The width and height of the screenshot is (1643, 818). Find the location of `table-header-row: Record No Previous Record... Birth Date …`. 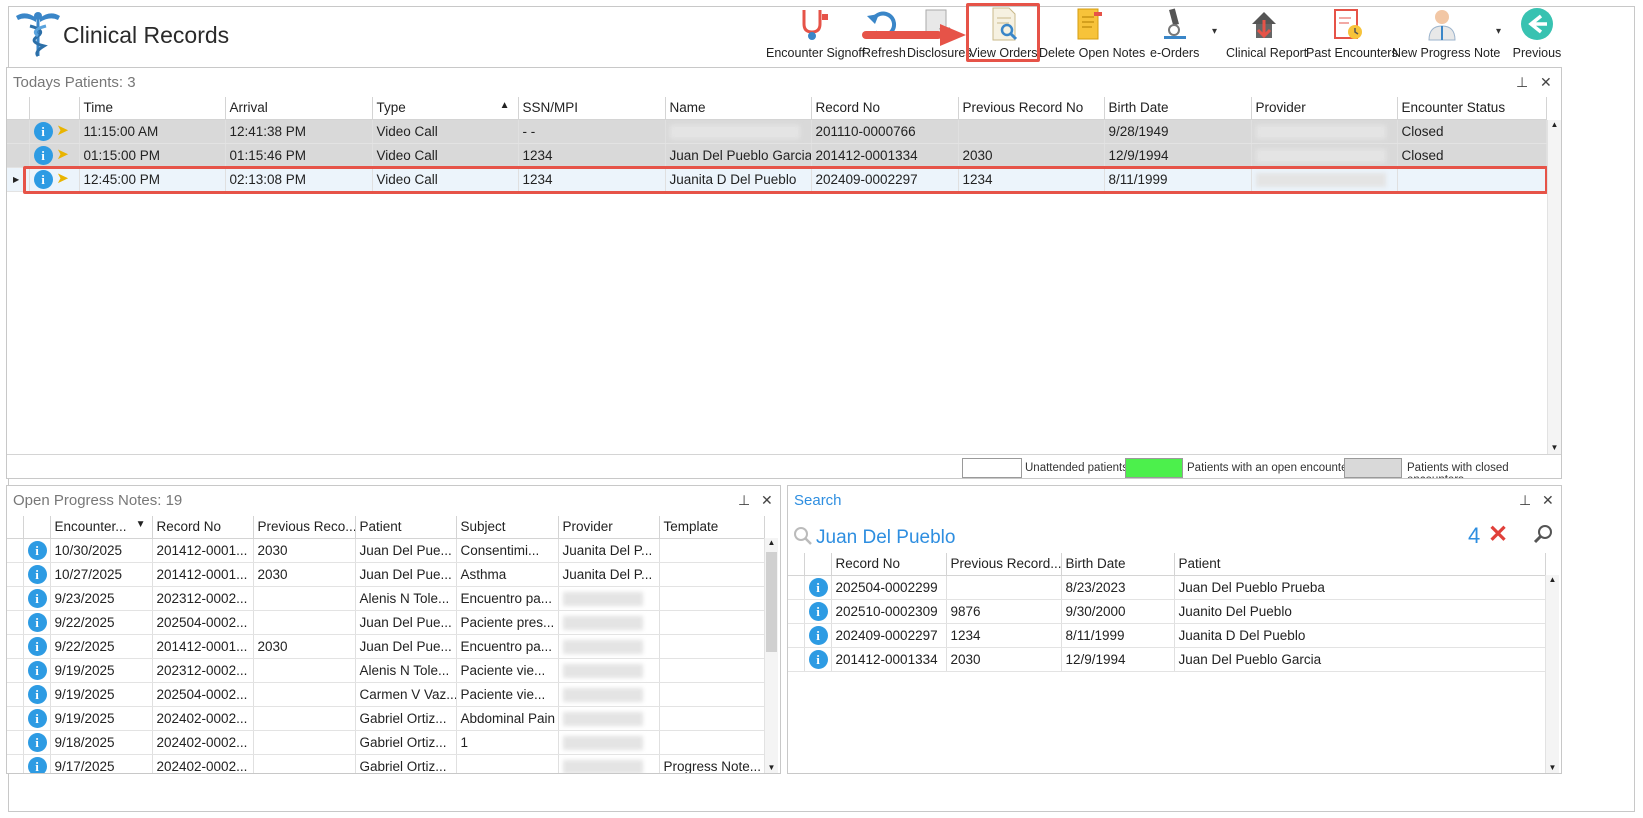

table-header-row: Record No Previous Record... Birth Date … is located at coordinates (1167, 564).